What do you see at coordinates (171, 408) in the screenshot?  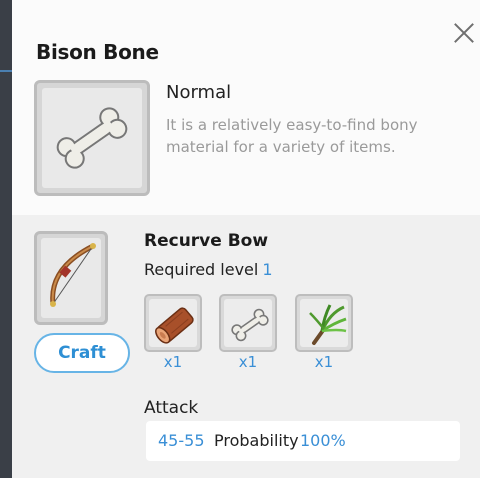 I see `stat-title: Attack` at bounding box center [171, 408].